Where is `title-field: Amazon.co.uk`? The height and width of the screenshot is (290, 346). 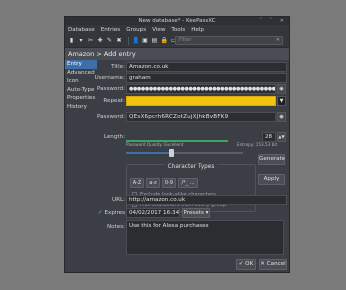 title-field: Amazon.co.uk is located at coordinates (206, 67).